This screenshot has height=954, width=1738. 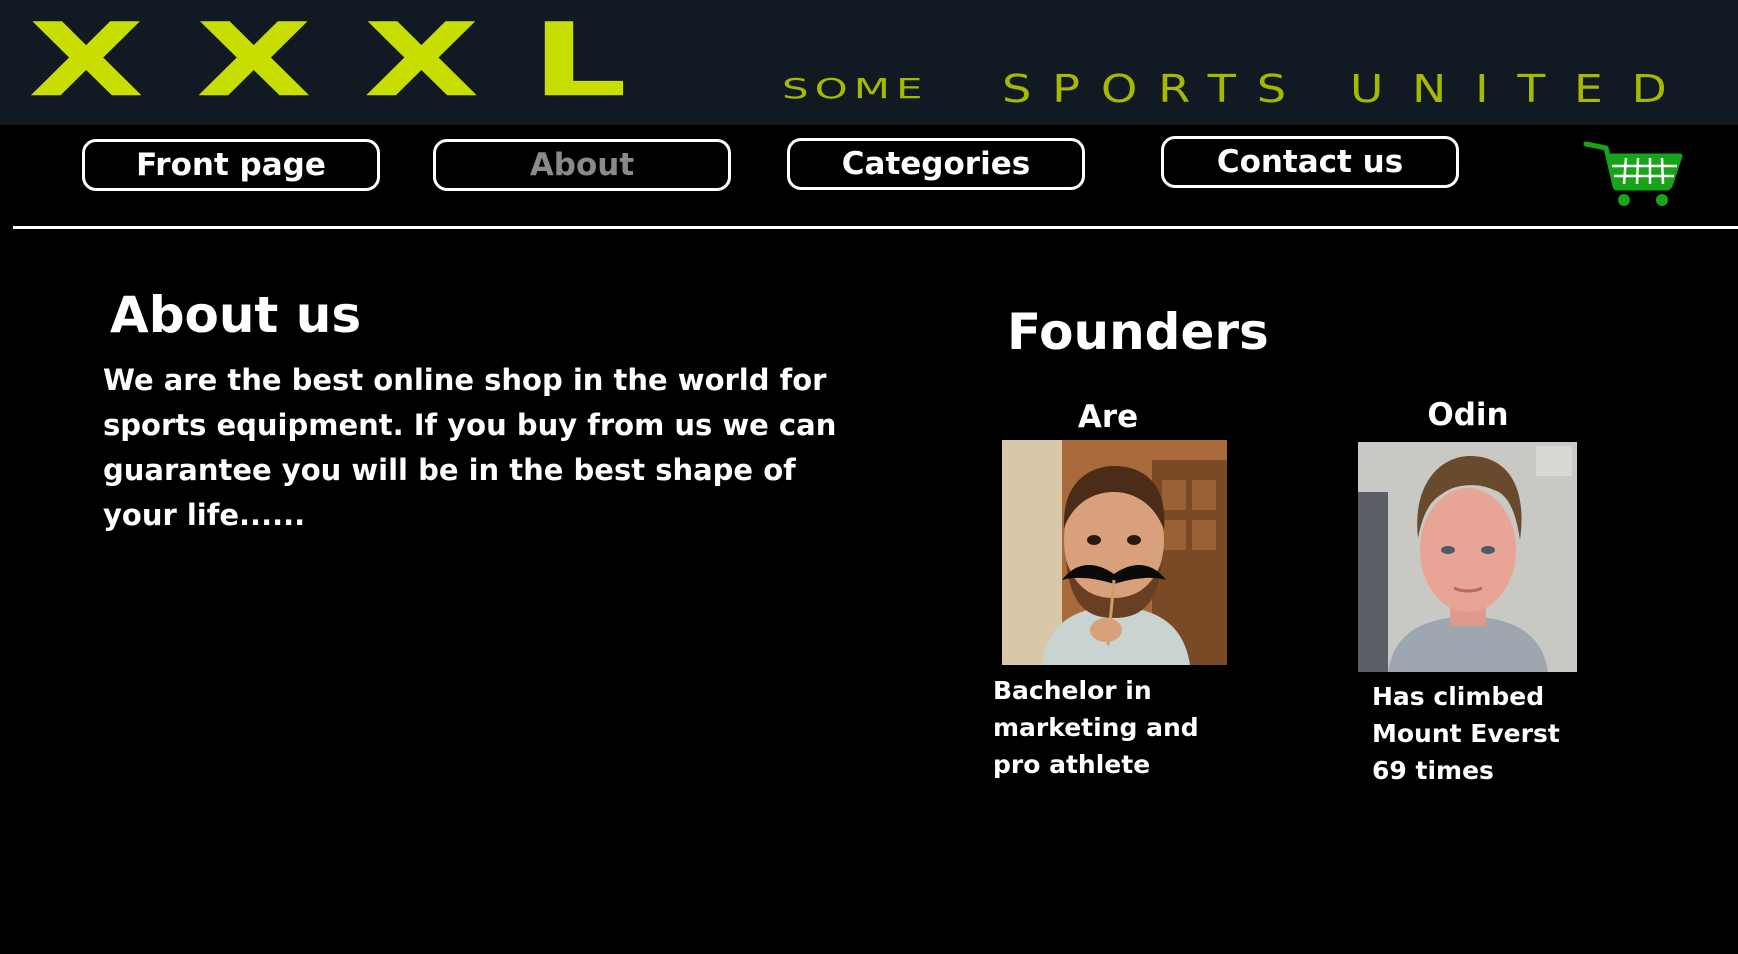 I want to click on founder-name-odin: Odin, so click(x=1468, y=415).